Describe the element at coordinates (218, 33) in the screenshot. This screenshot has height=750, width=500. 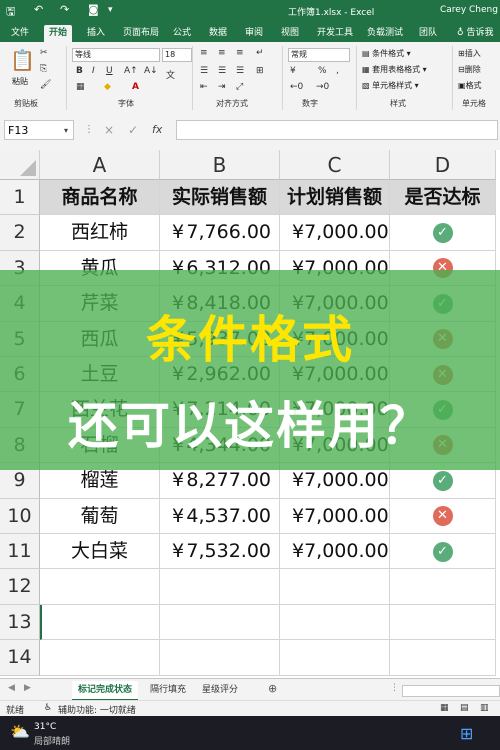
I see `tab-data: 数据` at that location.